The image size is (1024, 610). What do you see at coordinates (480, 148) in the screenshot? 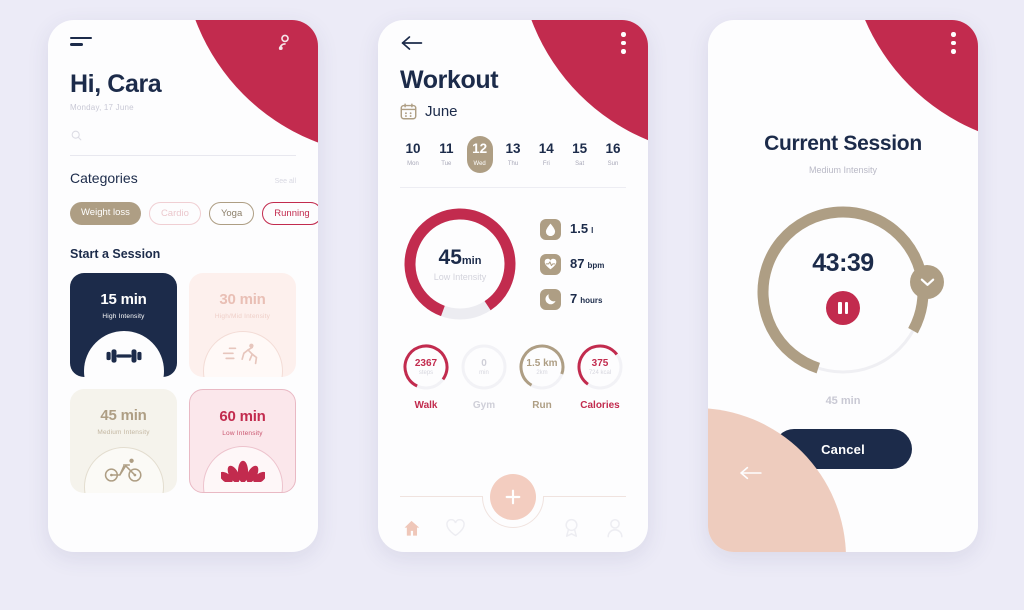
I see `date-number: 12` at bounding box center [480, 148].